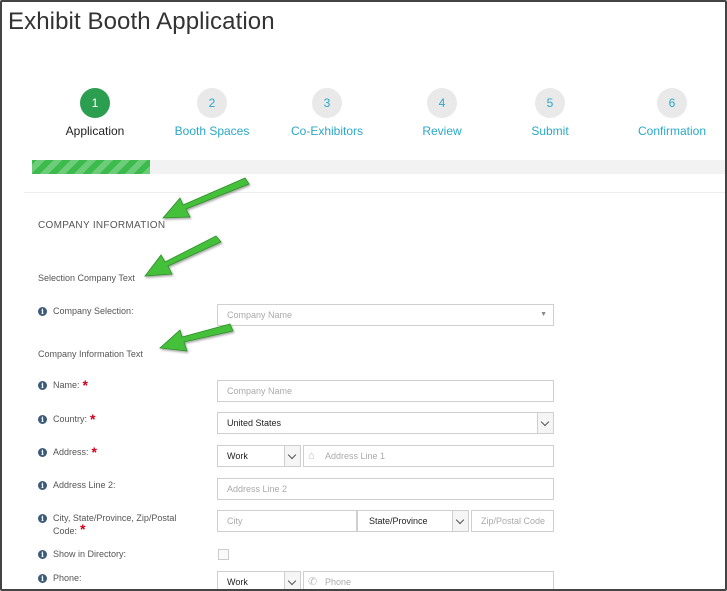 This screenshot has width=727, height=591. I want to click on annotation-arrows, so click(197, 264).